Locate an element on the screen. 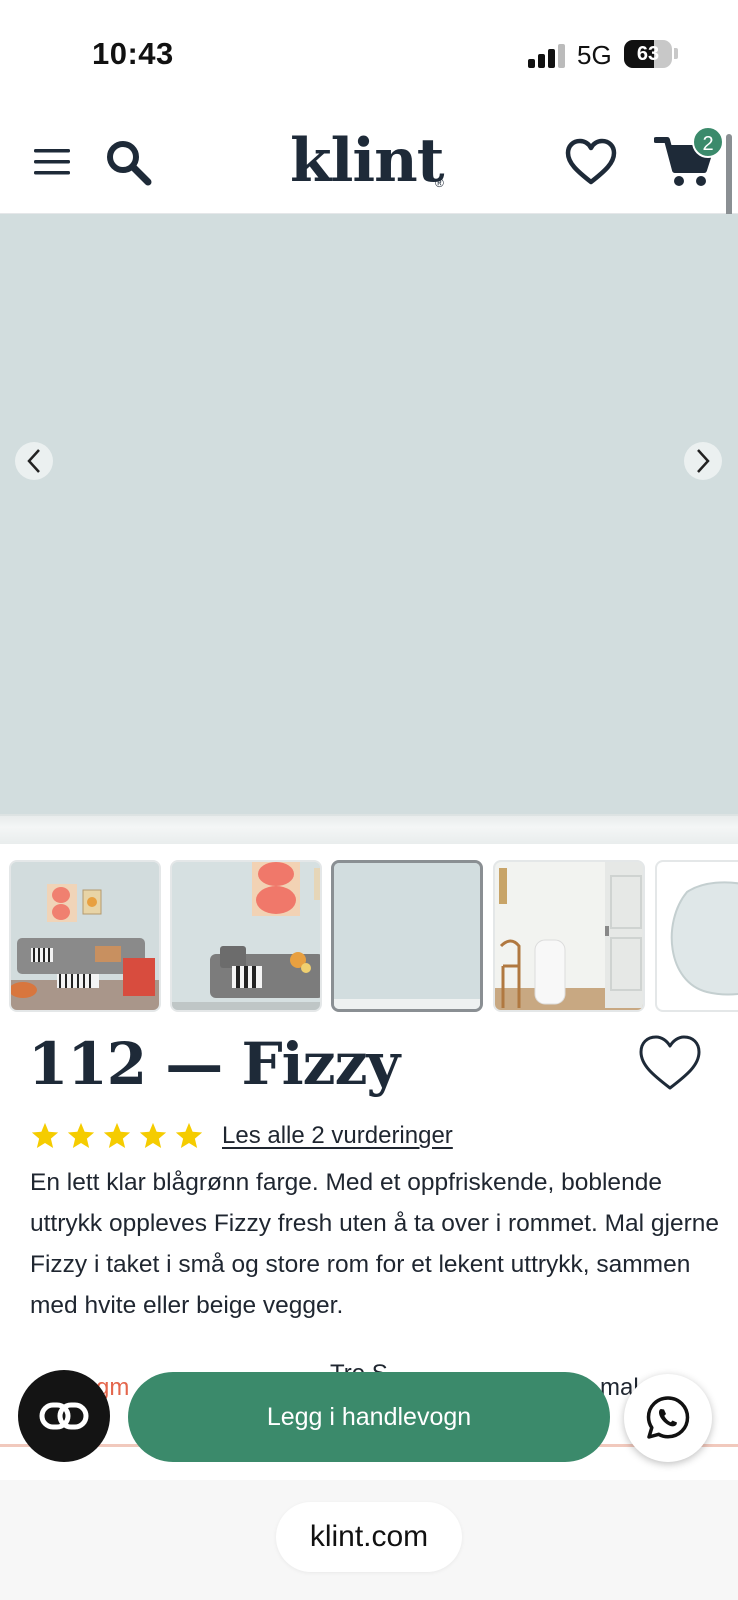 This screenshot has height=1600, width=738. site-logo: klint is located at coordinates (367, 161).